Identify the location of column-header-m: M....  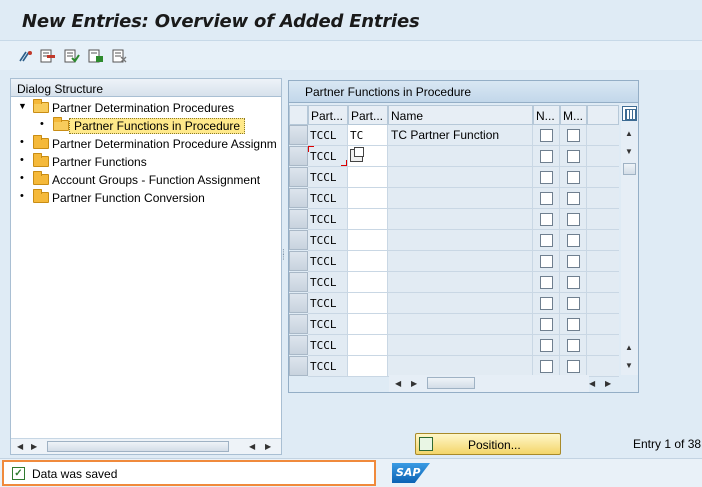
(573, 115).